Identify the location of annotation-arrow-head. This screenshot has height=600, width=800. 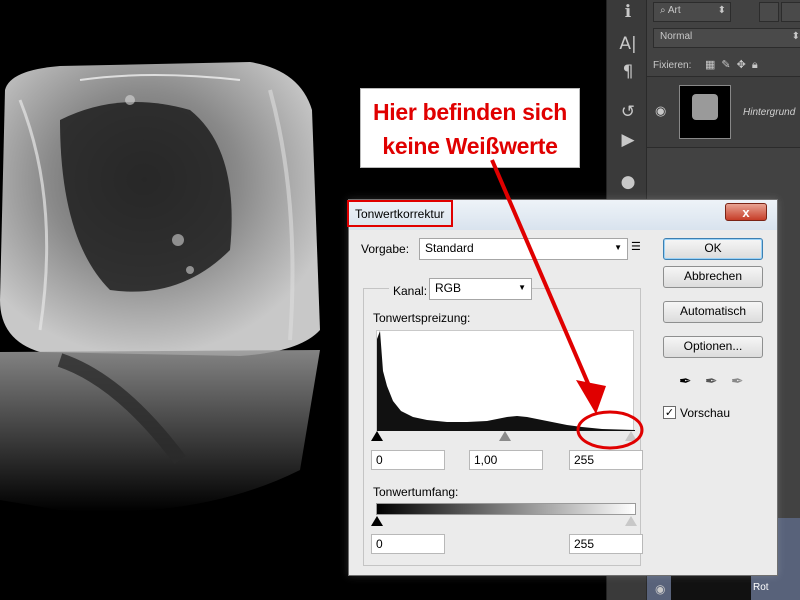
(591, 397).